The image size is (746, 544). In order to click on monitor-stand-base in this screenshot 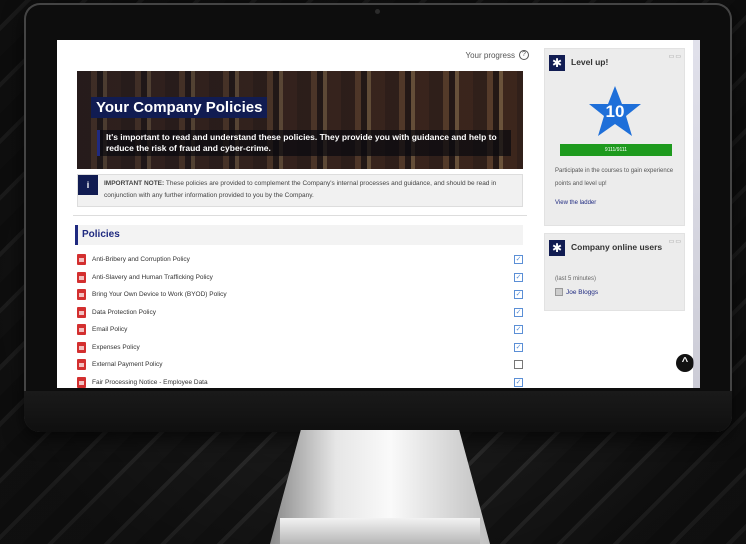, I will do `click(380, 531)`.